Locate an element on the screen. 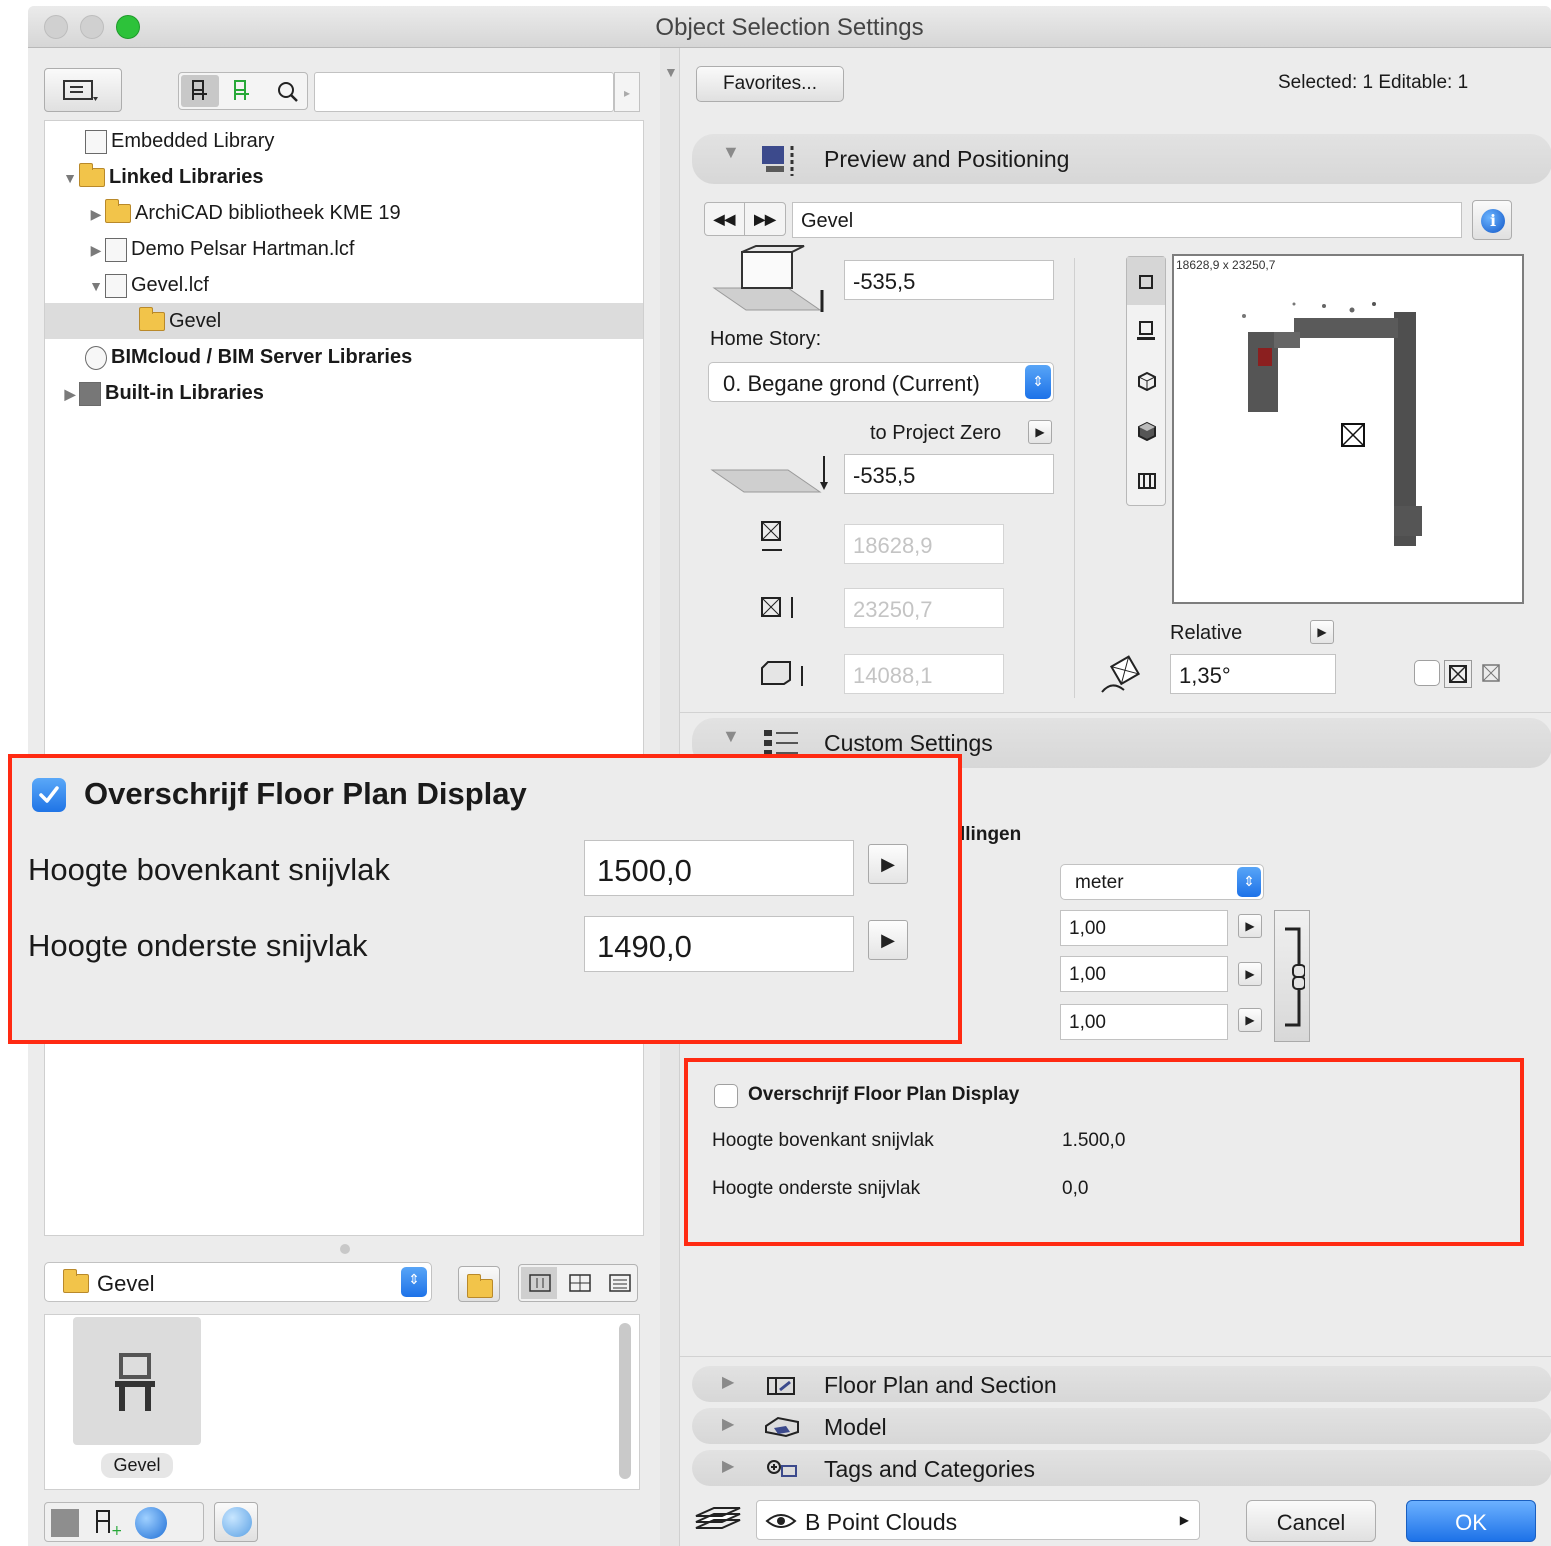 The image size is (1551, 1546). previous-object-icon: ◀◀ is located at coordinates (725, 219).